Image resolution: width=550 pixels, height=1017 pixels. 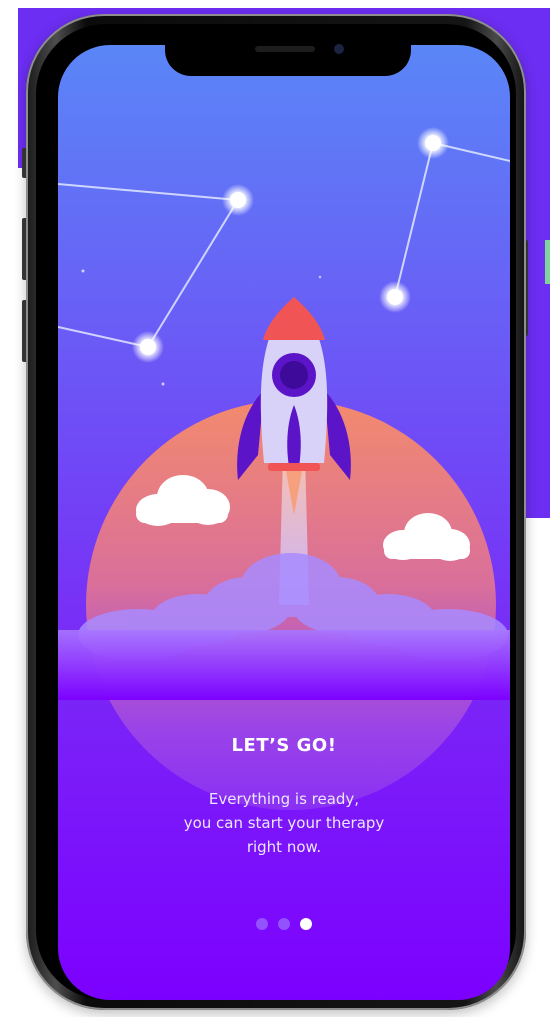 I want to click on description-line: you can start your therapy, so click(x=284, y=823).